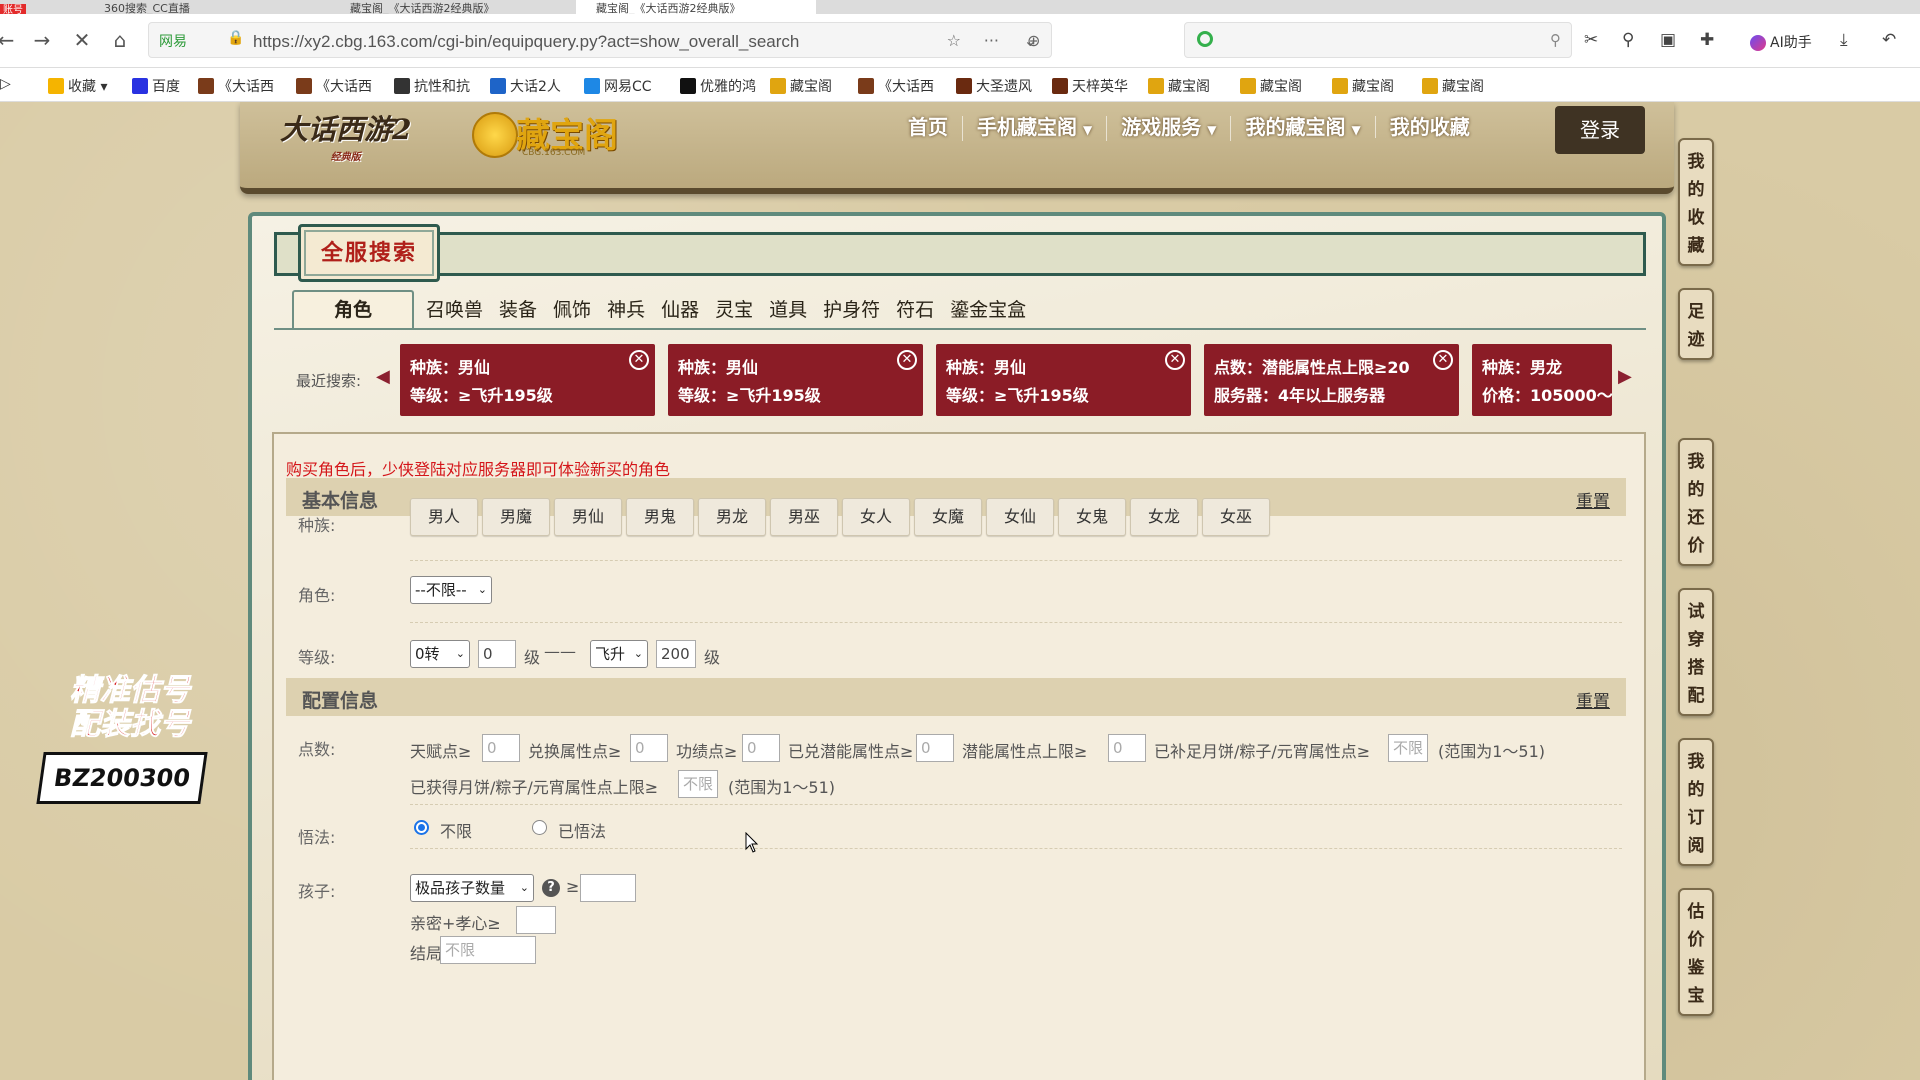 This screenshot has width=1920, height=1080. I want to click on child-value-input, so click(608, 888).